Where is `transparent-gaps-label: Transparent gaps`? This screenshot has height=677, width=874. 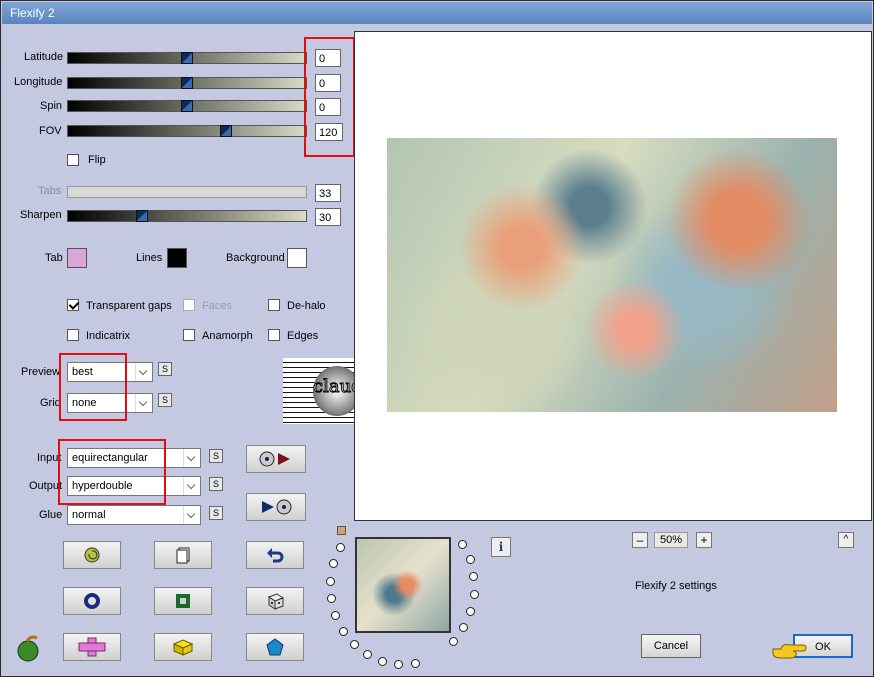
transparent-gaps-label: Transparent gaps is located at coordinates (129, 306).